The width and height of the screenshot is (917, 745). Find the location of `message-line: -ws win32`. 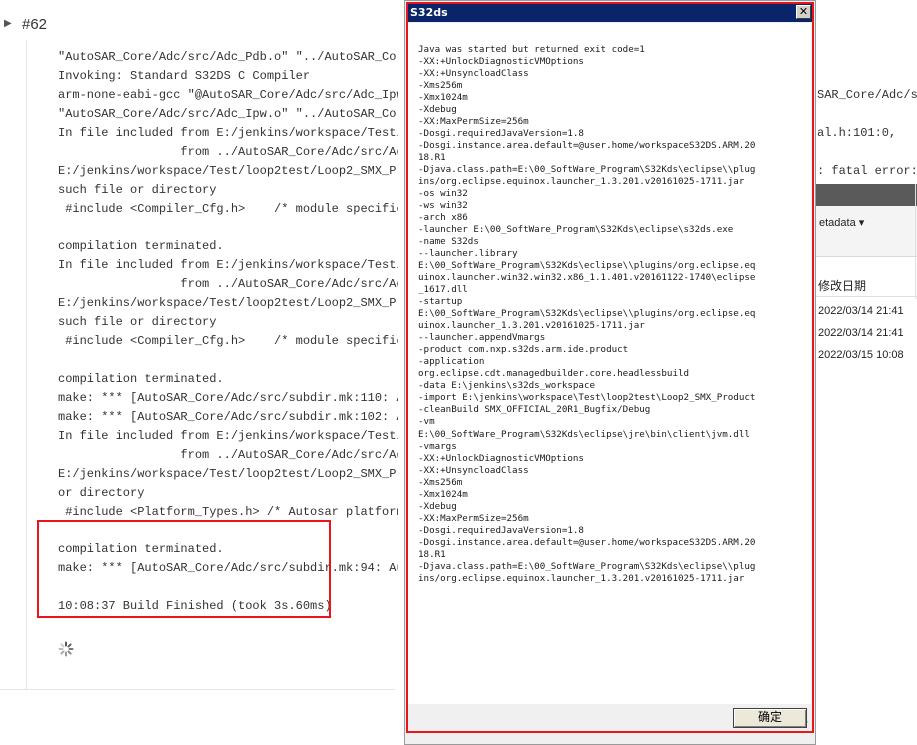

message-line: -ws win32 is located at coordinates (443, 206).